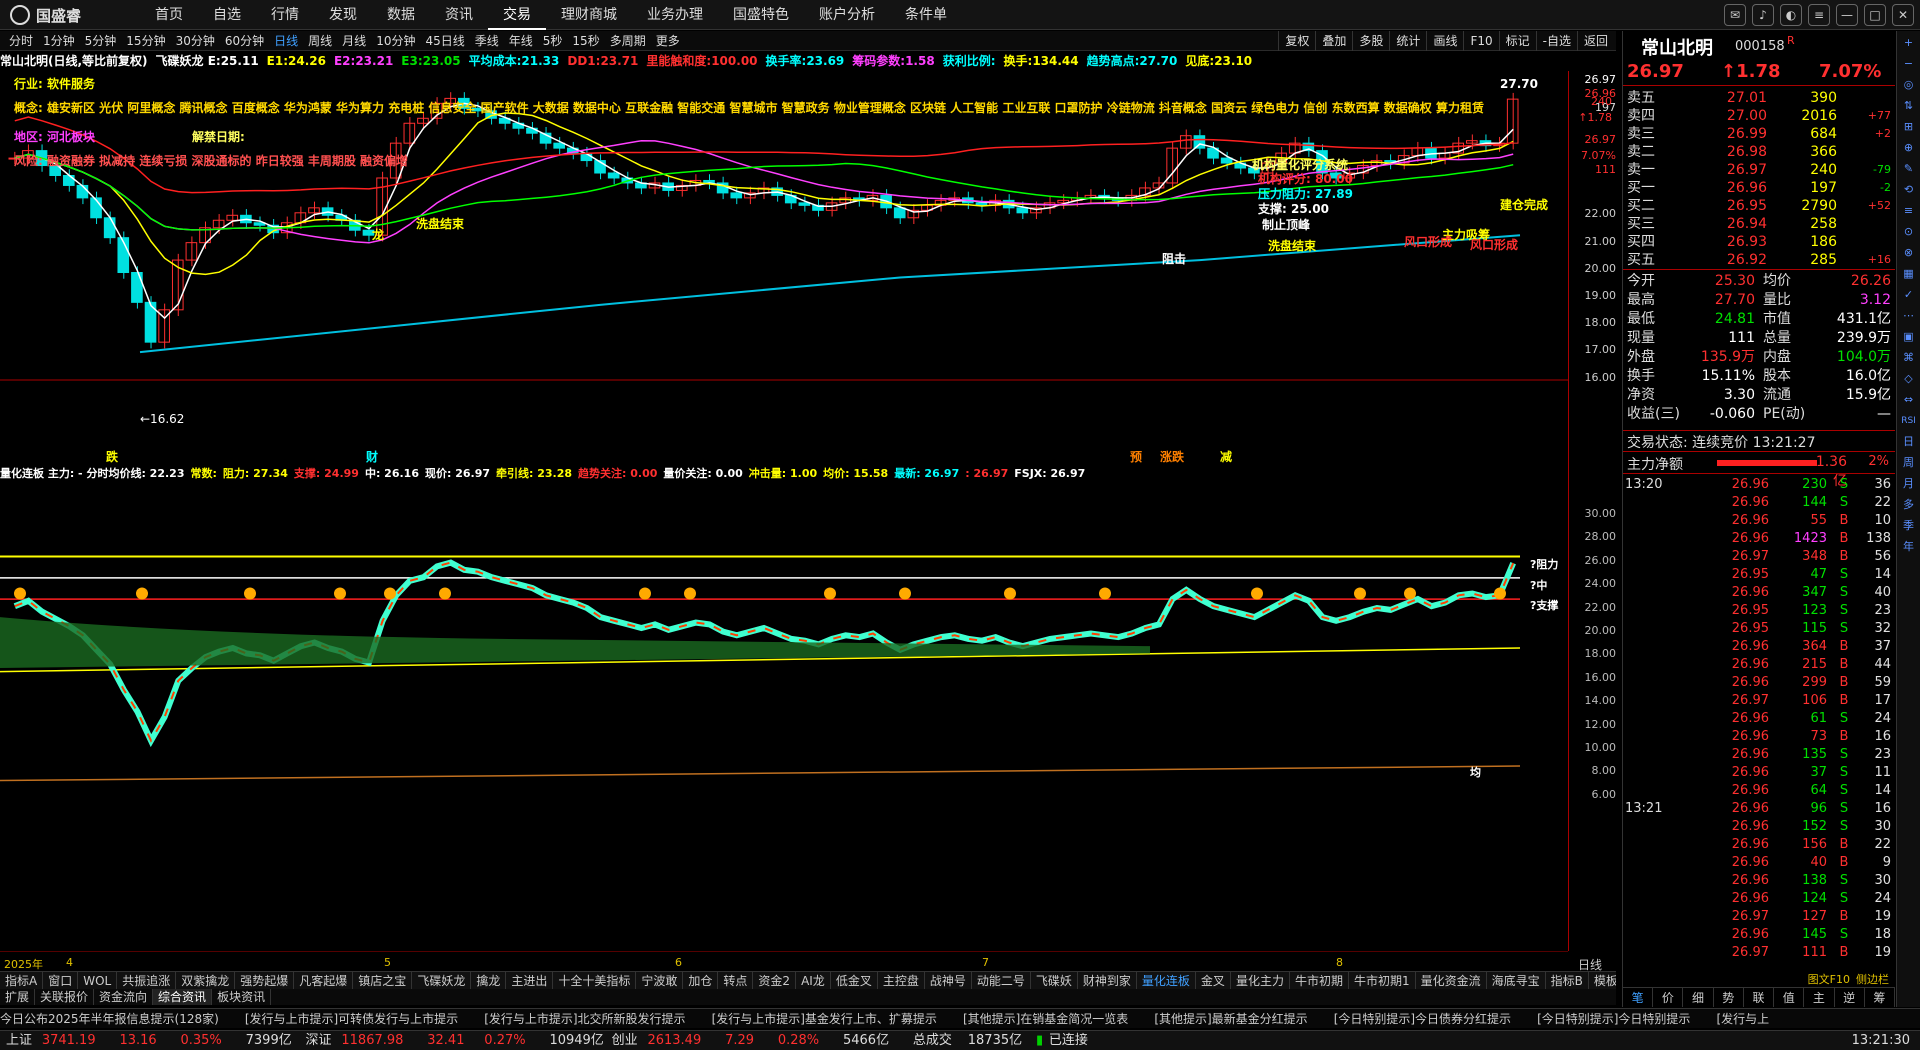  Describe the element at coordinates (1909, 547) in the screenshot. I see `side-period-5: 年` at that location.